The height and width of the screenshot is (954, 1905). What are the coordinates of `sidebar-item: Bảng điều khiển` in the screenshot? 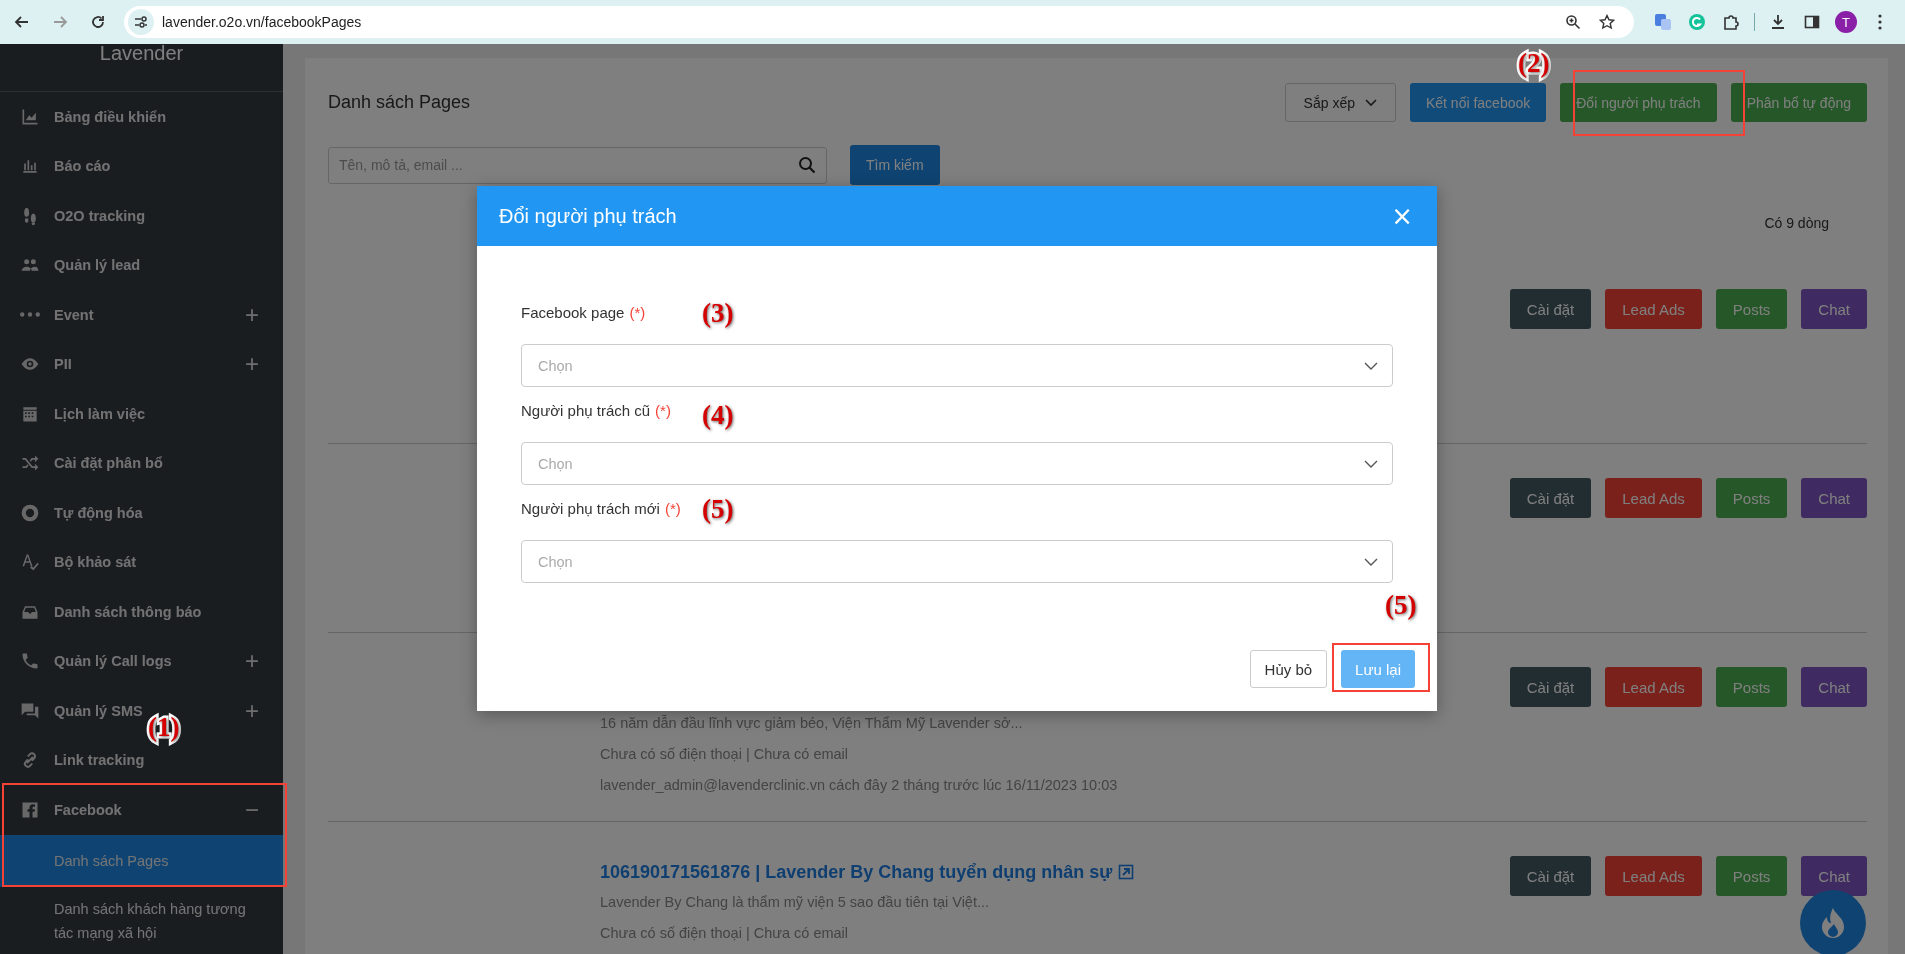 It's located at (110, 116).